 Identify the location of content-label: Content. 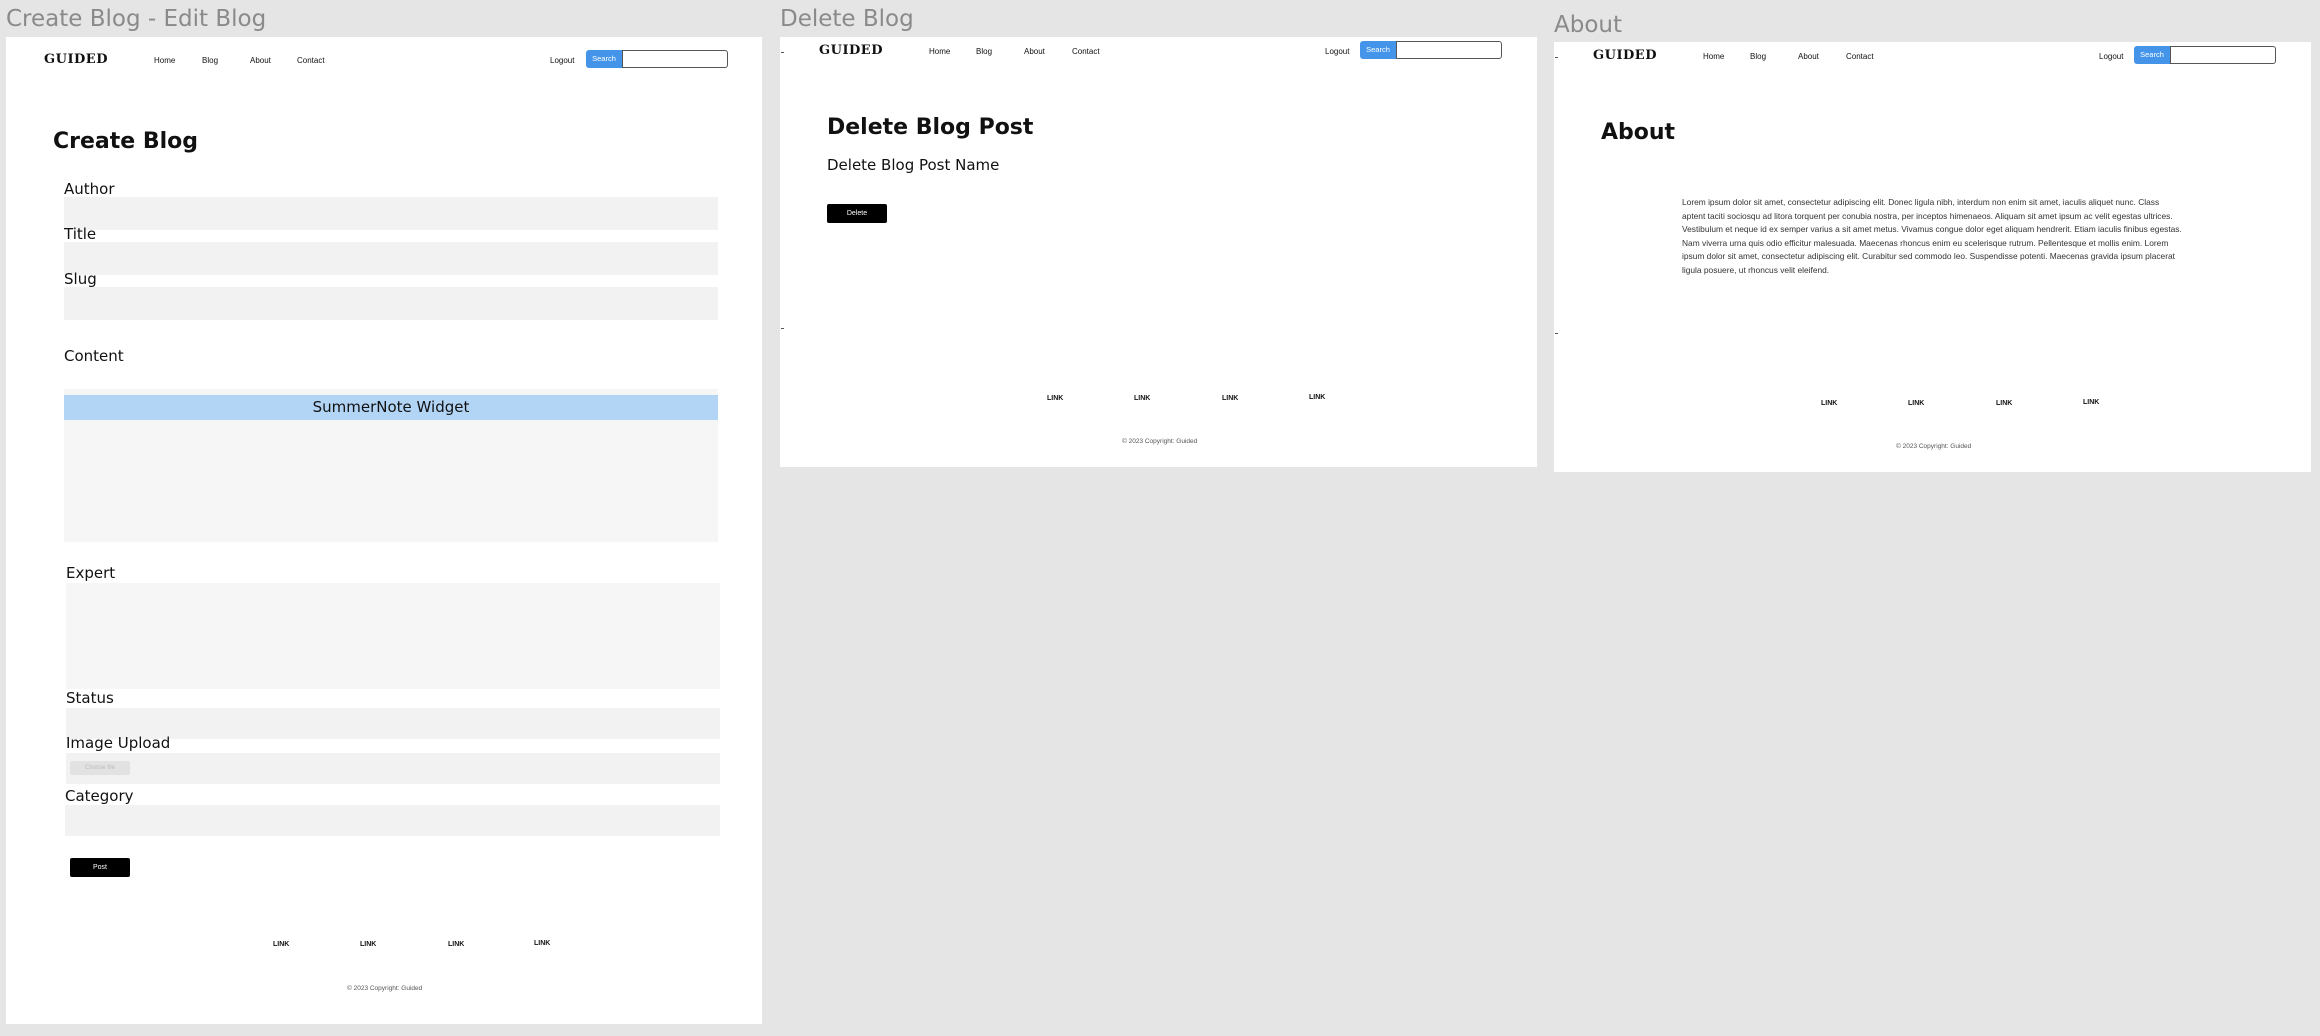
(94, 356).